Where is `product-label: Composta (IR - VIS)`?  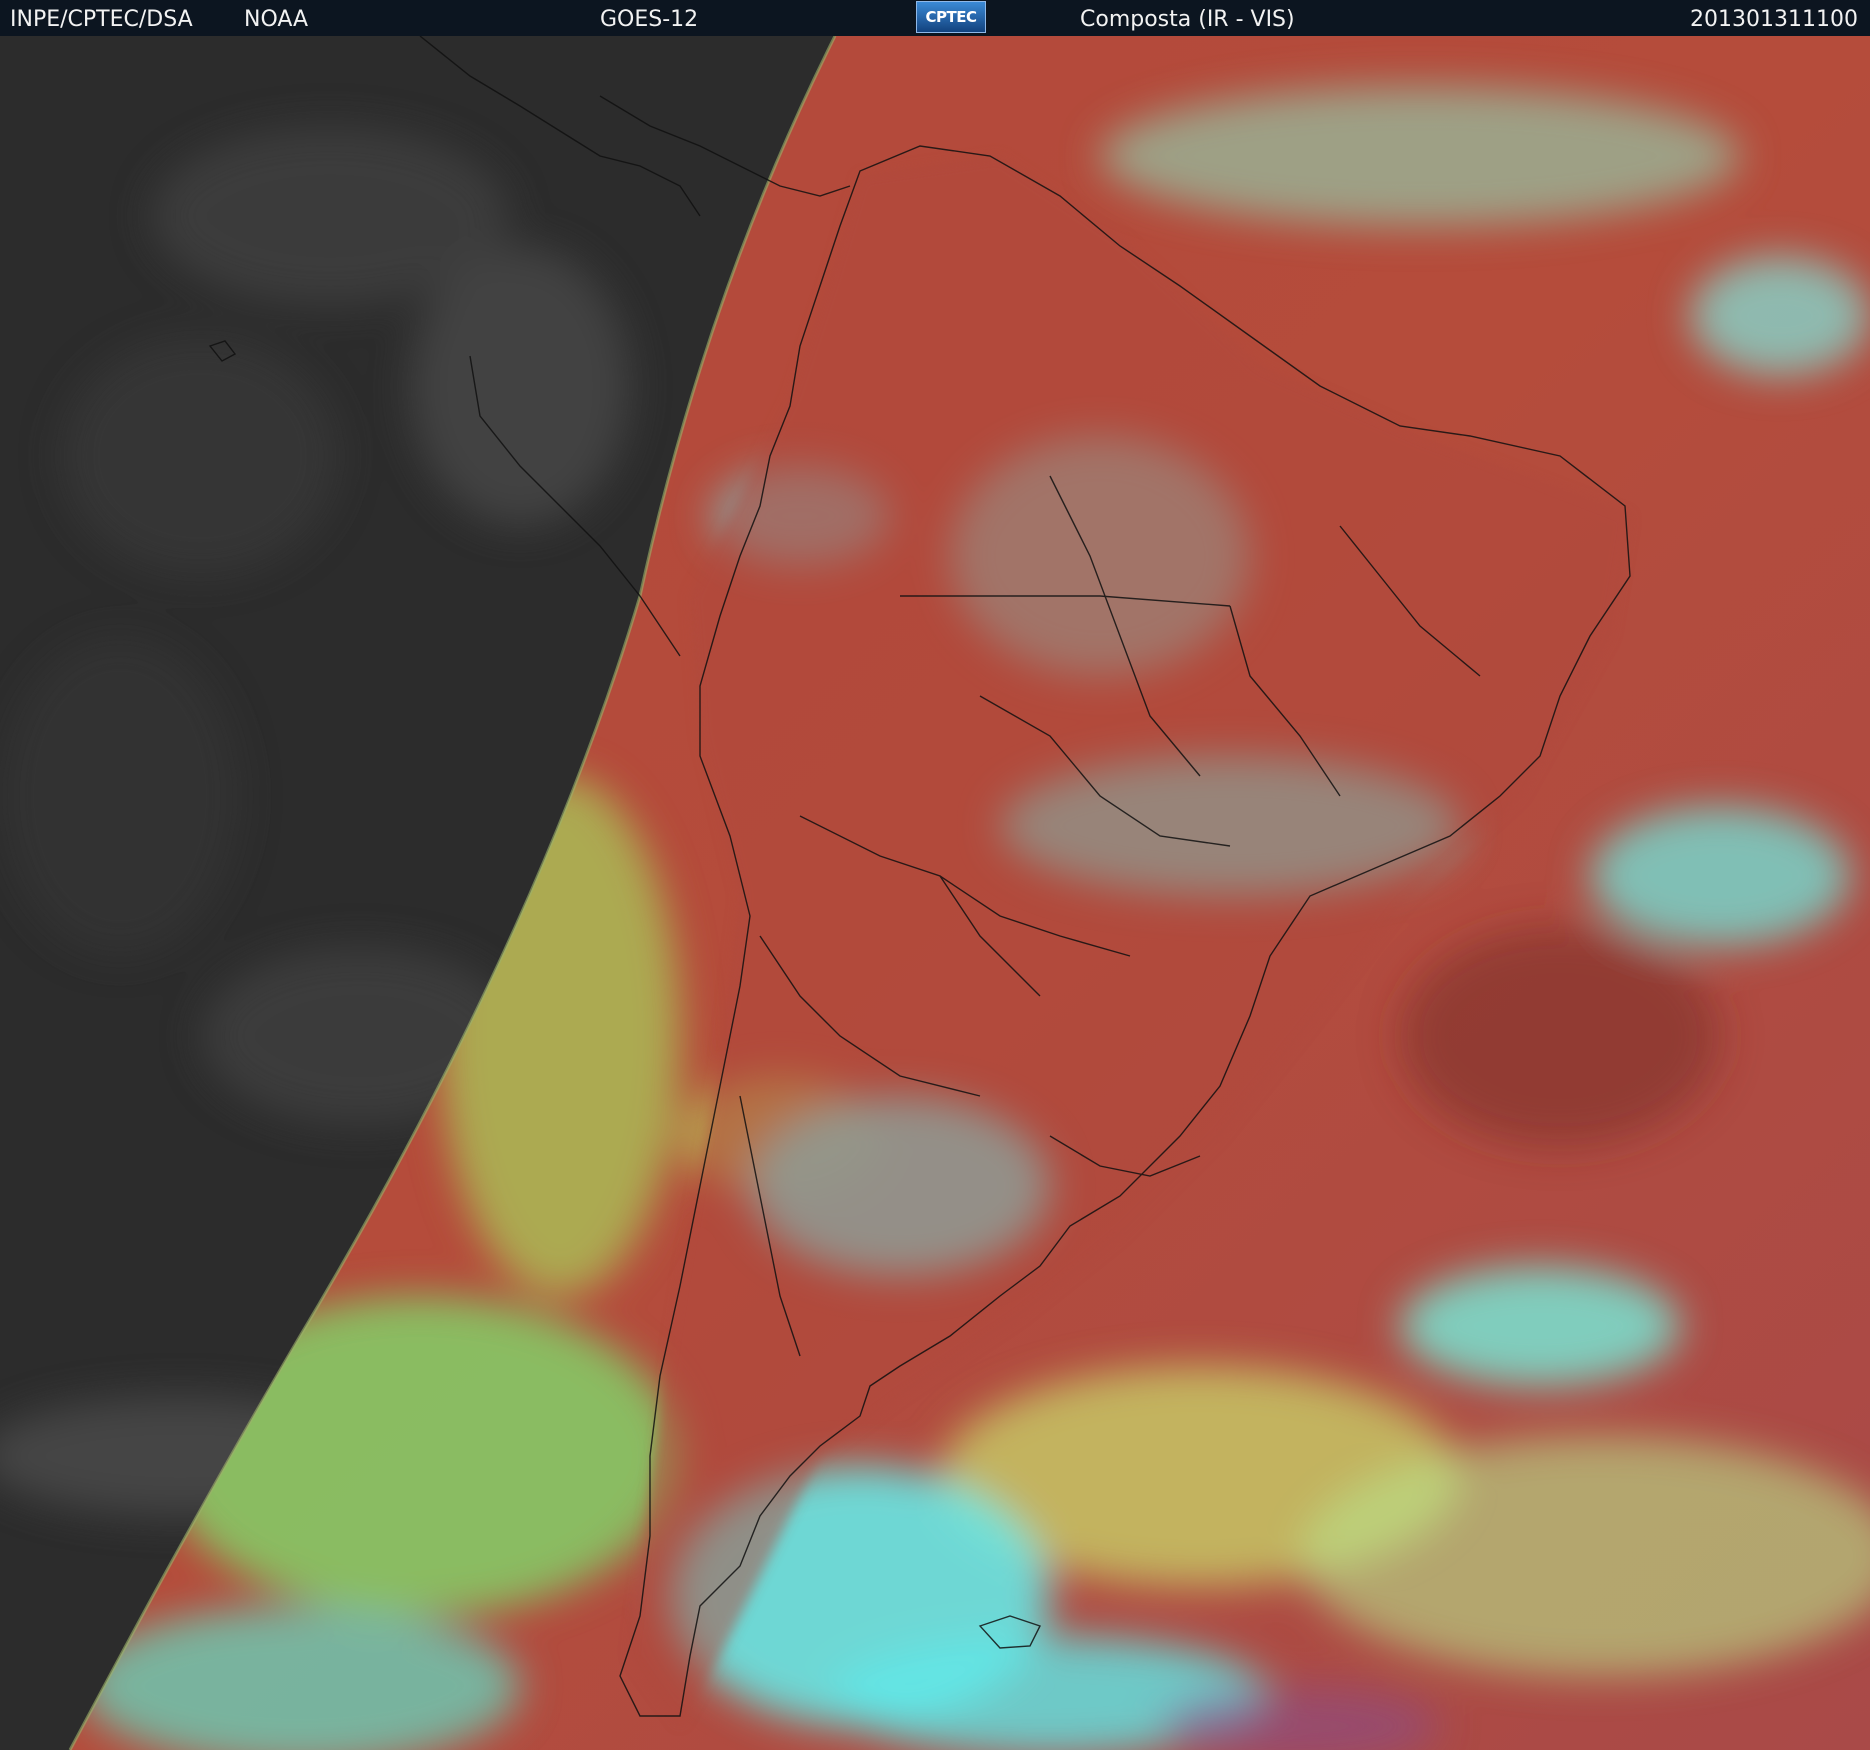 product-label: Composta (IR - VIS) is located at coordinates (1187, 19).